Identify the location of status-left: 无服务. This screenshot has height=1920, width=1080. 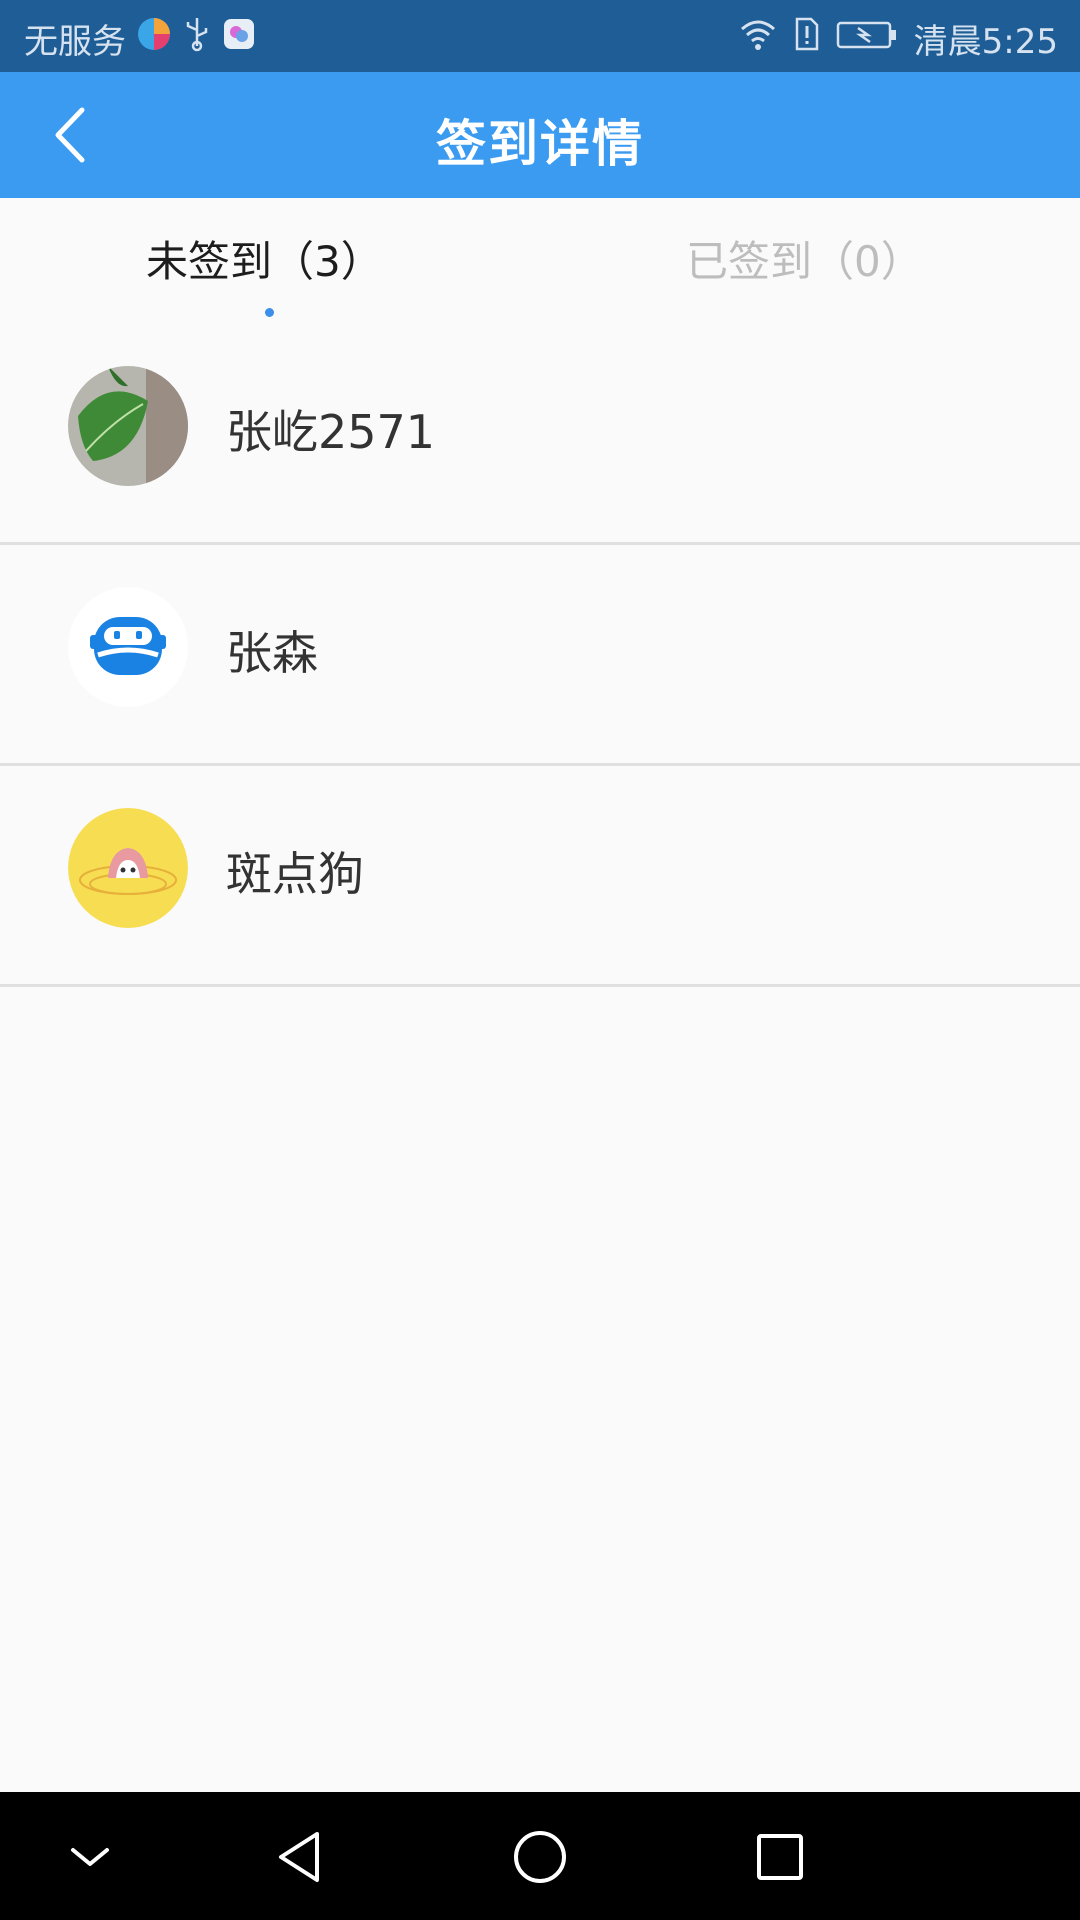
(140, 38).